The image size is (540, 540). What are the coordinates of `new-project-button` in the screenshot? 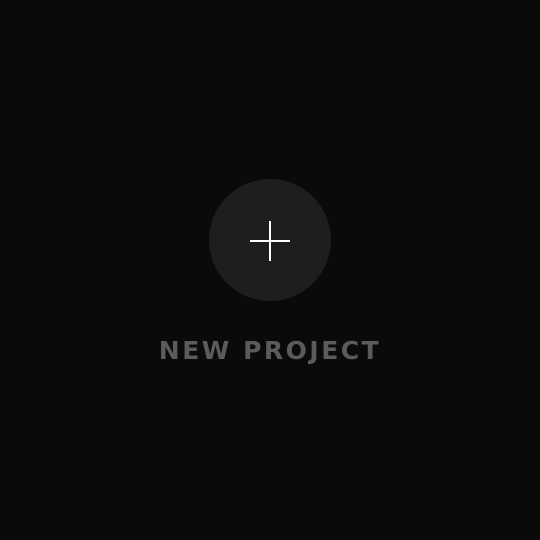 It's located at (270, 240).